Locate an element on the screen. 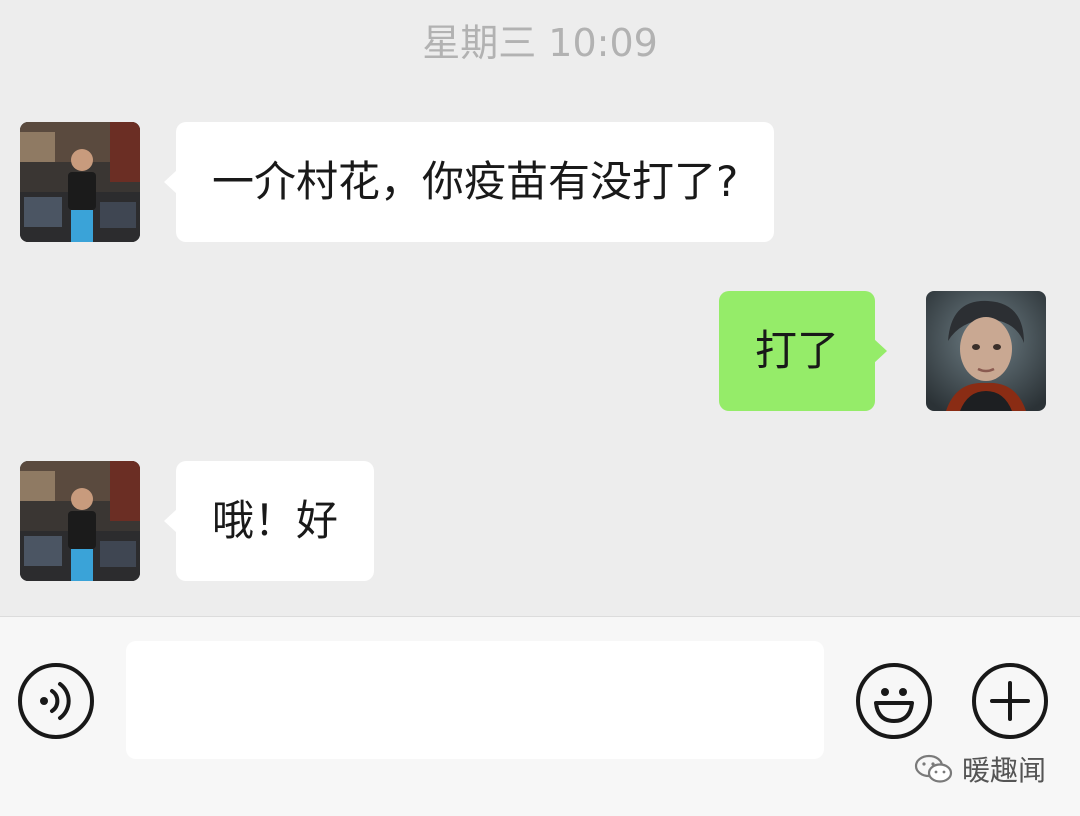 Image resolution: width=1080 pixels, height=816 pixels. message-timestamp: 星期三 10:09 is located at coordinates (540, 43).